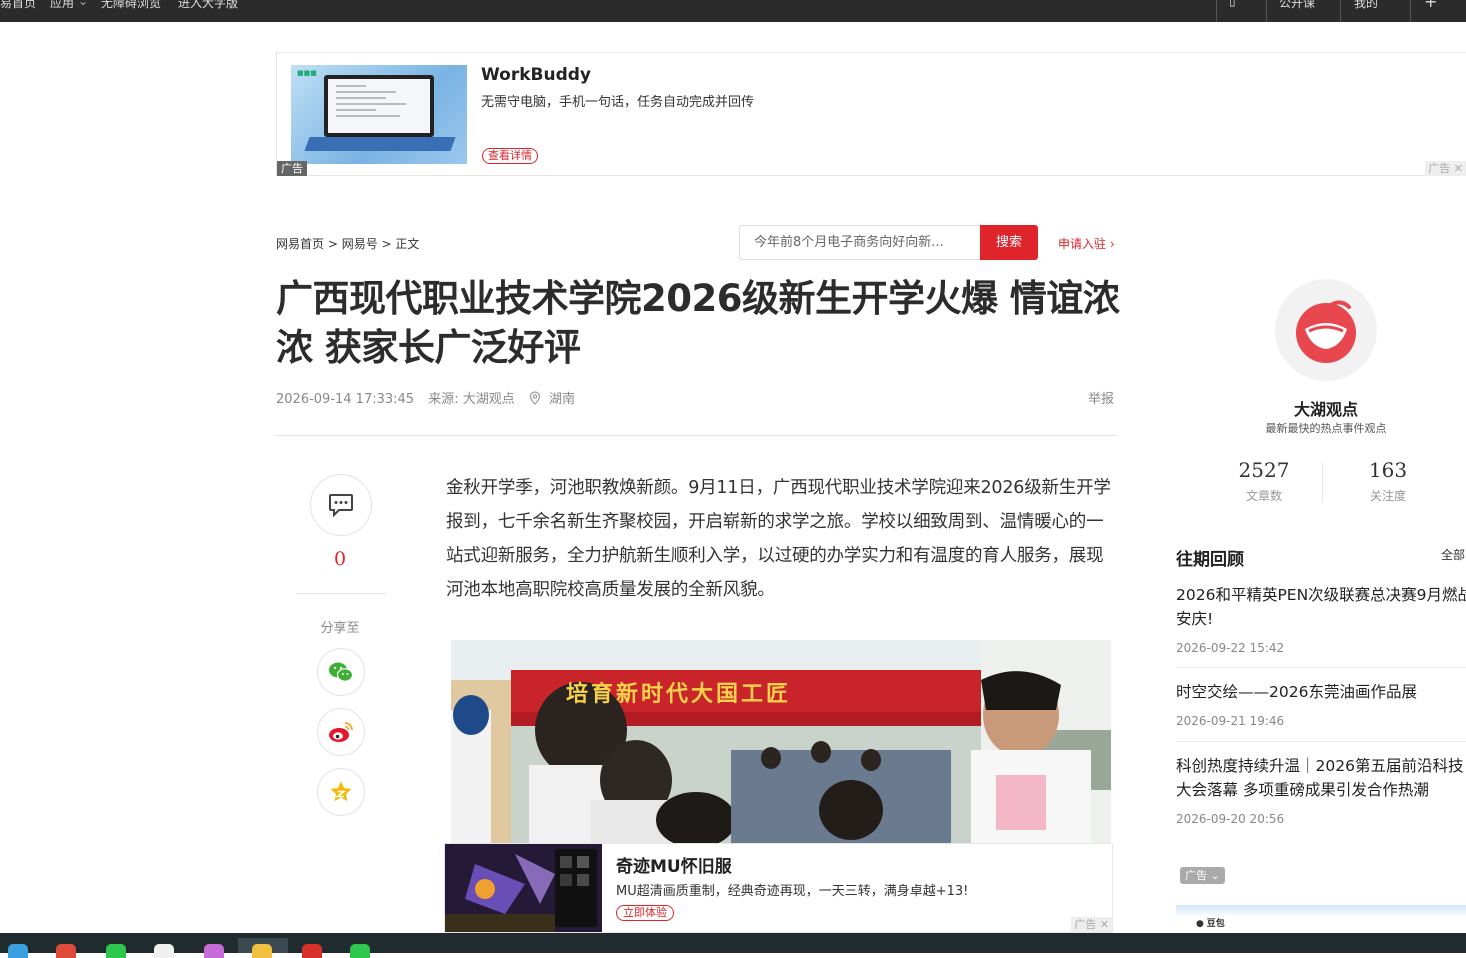 This screenshot has height=958, width=1466. Describe the element at coordinates (1366, 5) in the screenshot. I see `nav-mine-link: 我的` at that location.